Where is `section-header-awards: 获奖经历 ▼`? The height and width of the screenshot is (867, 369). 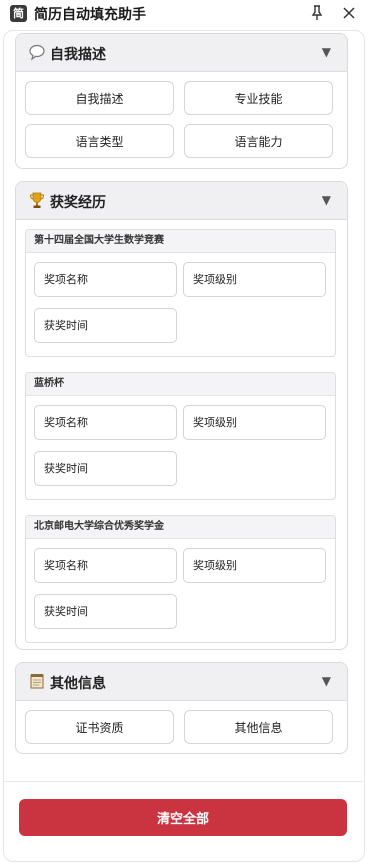 section-header-awards: 获奖经历 ▼ is located at coordinates (181, 201).